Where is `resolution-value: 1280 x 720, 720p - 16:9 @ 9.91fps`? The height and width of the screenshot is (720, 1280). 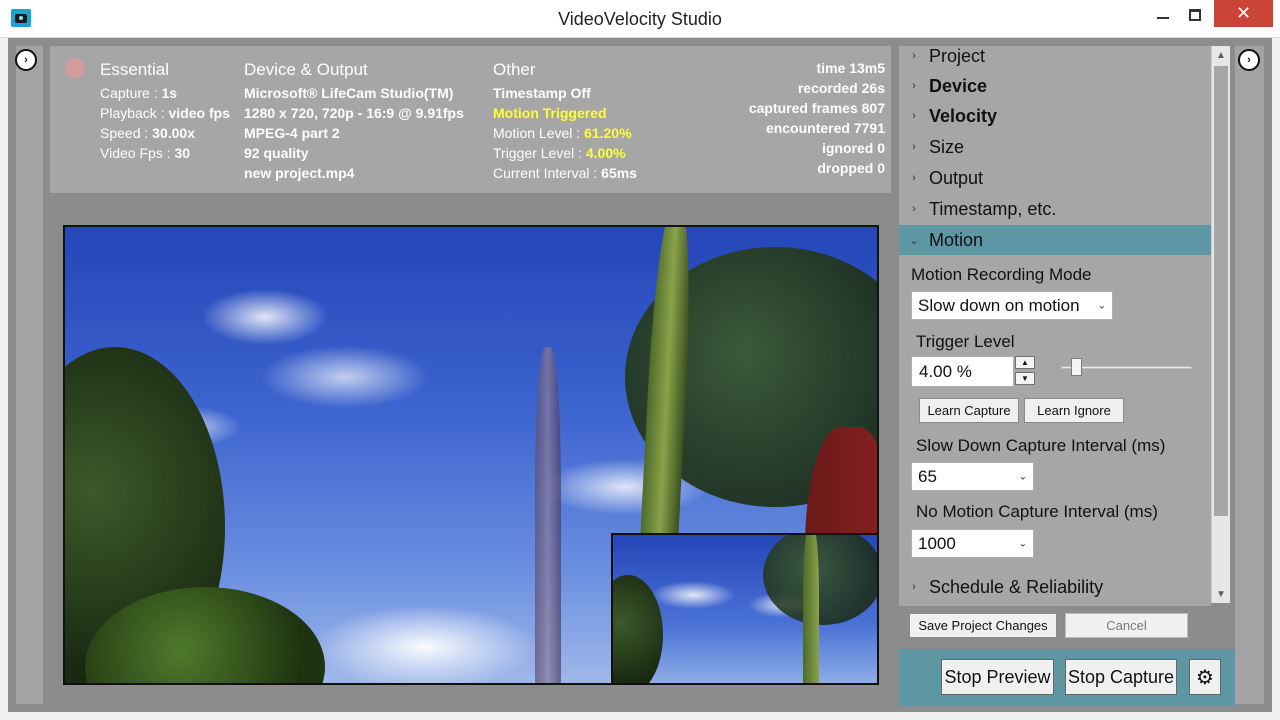
resolution-value: 1280 x 720, 720p - 16:9 @ 9.91fps is located at coordinates (354, 113).